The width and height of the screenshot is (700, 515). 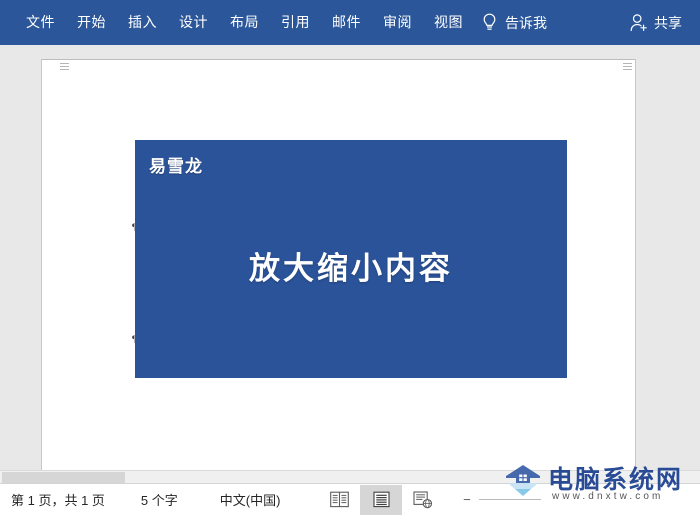 What do you see at coordinates (250, 499) in the screenshot?
I see `status-language: 中文(中国)` at bounding box center [250, 499].